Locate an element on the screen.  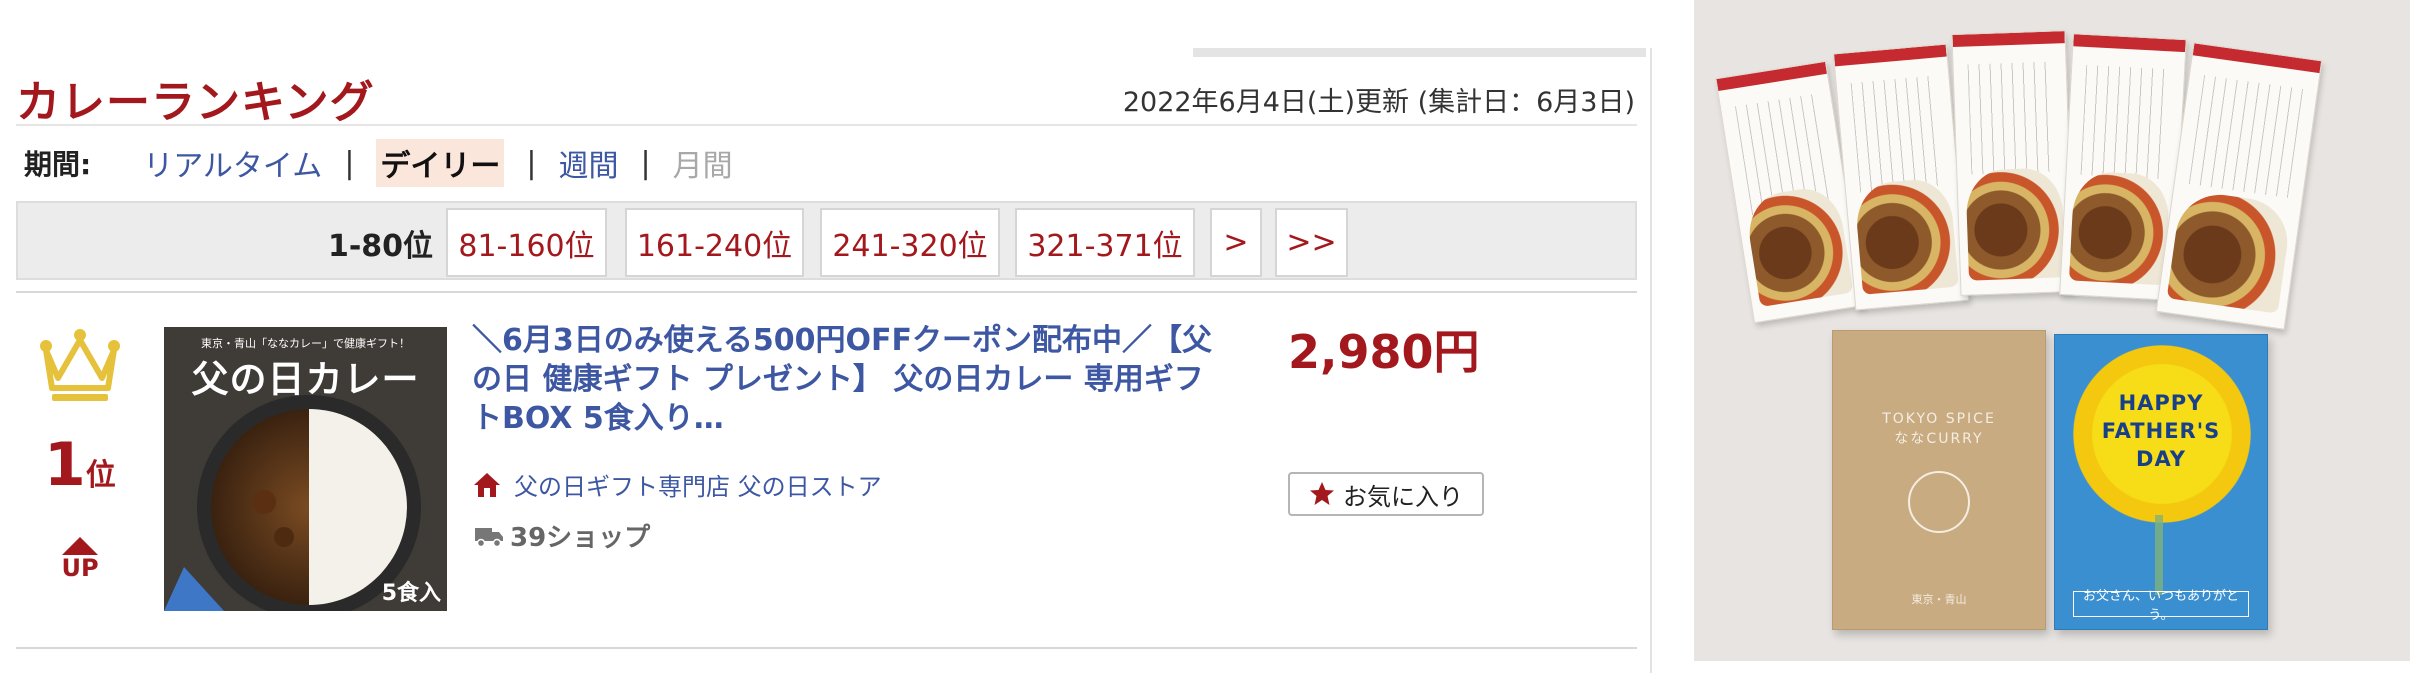
product-image-title: 父の日カレー is located at coordinates (305, 379).